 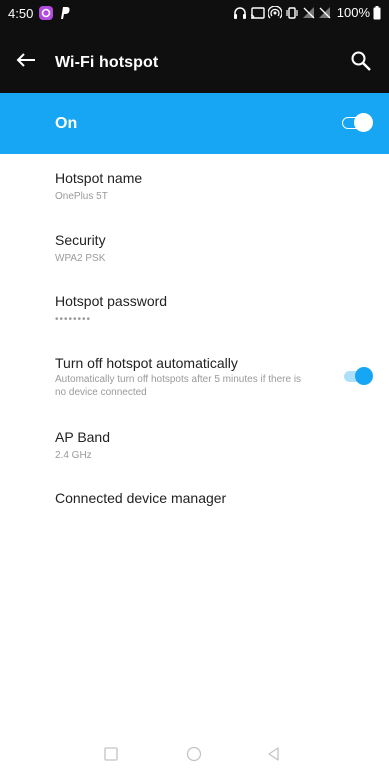 I want to click on setting-title: Hotspot password, so click(x=111, y=301).